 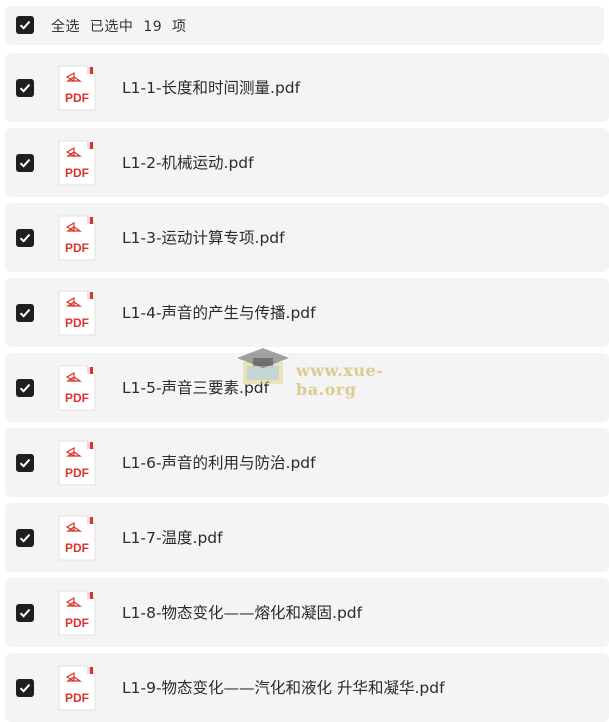 What do you see at coordinates (25, 25) in the screenshot?
I see `select-all-checkbox` at bounding box center [25, 25].